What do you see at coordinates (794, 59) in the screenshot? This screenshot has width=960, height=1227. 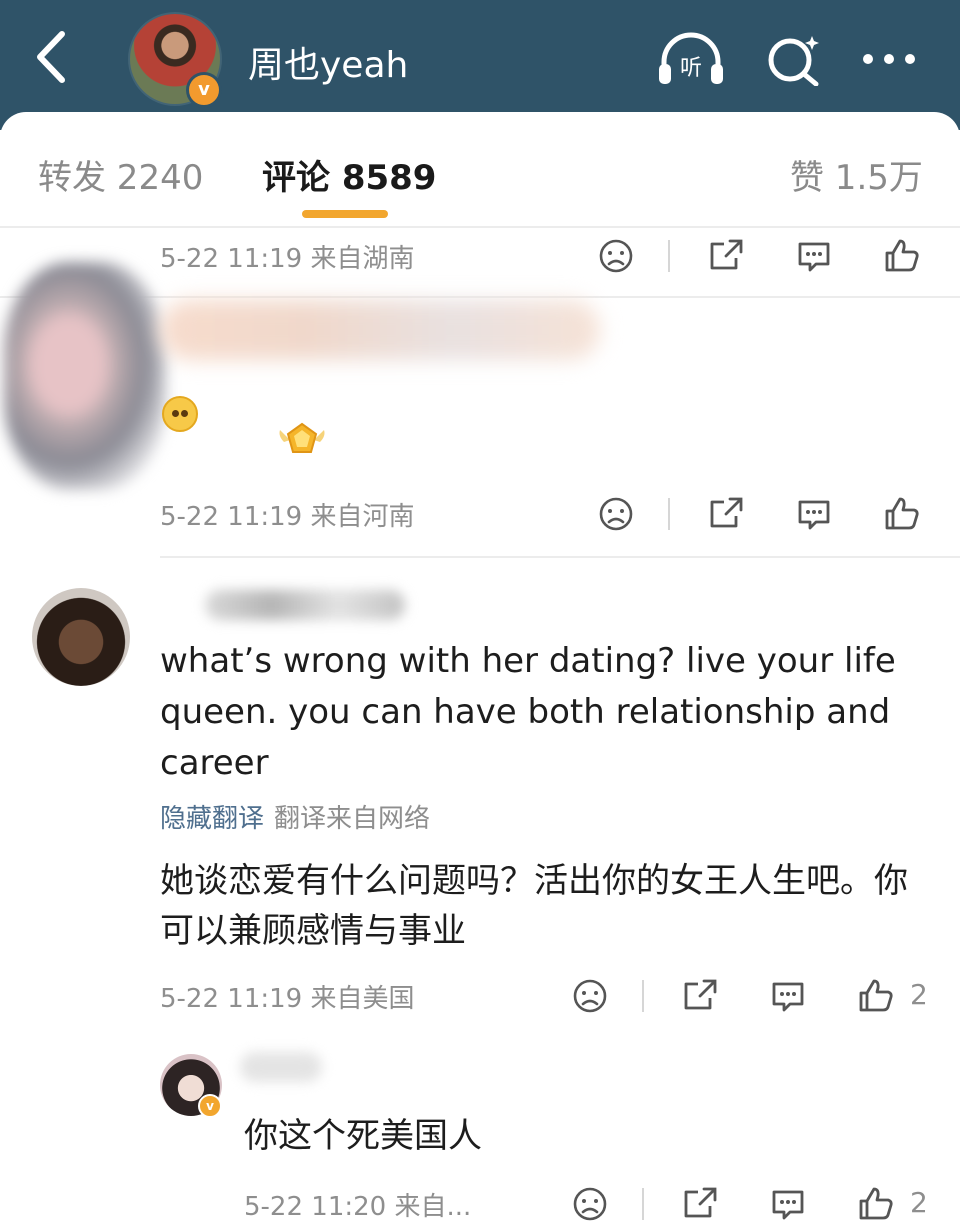 I see `search-icon` at bounding box center [794, 59].